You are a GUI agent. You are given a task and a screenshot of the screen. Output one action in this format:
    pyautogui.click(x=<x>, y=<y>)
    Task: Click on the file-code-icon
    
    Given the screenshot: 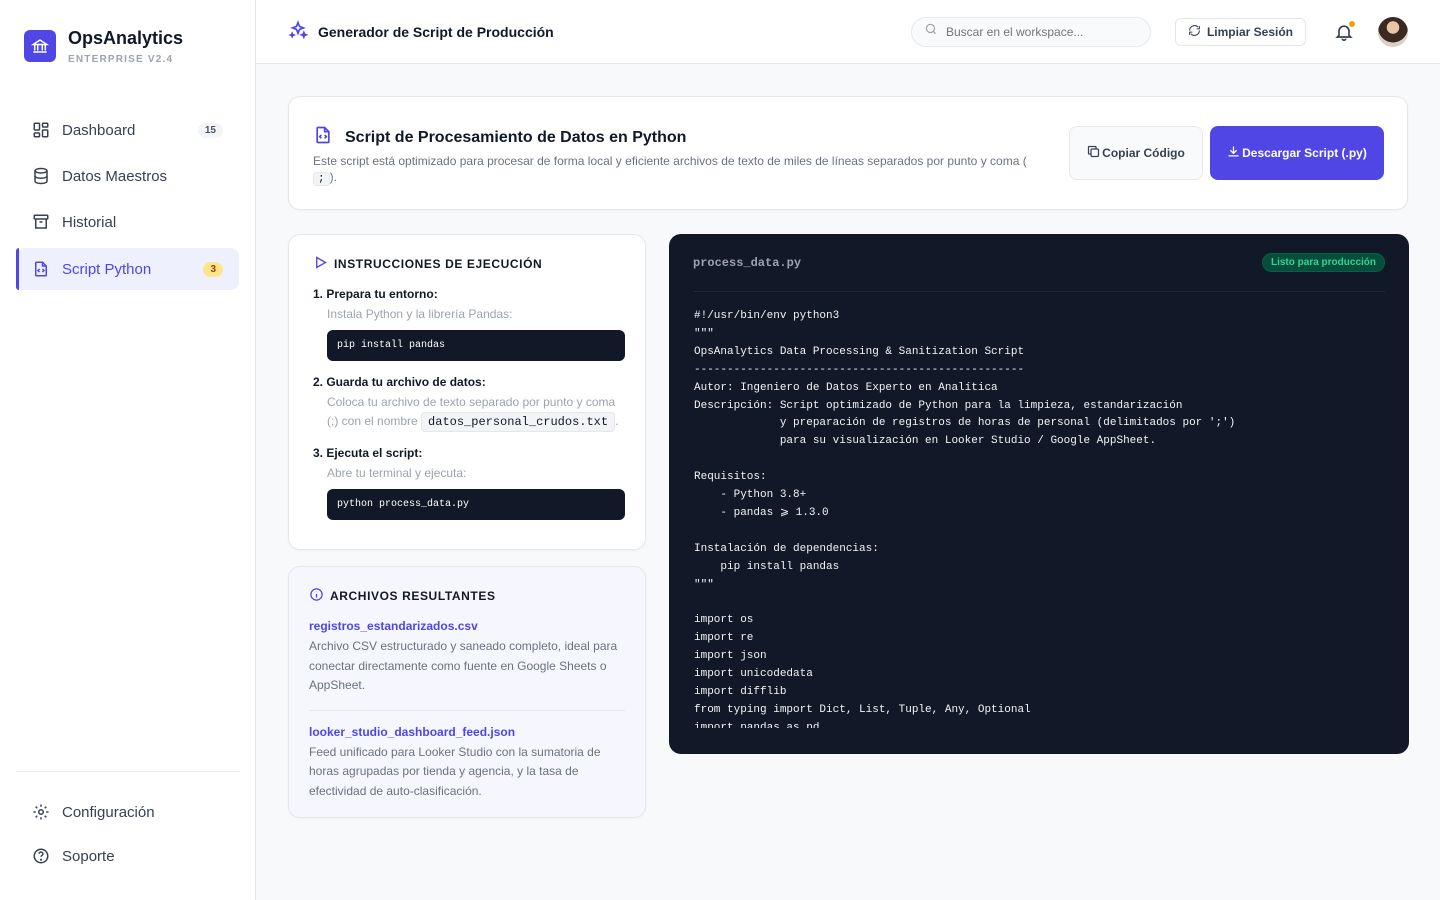 What is the action you would take?
    pyautogui.click(x=329, y=137)
    